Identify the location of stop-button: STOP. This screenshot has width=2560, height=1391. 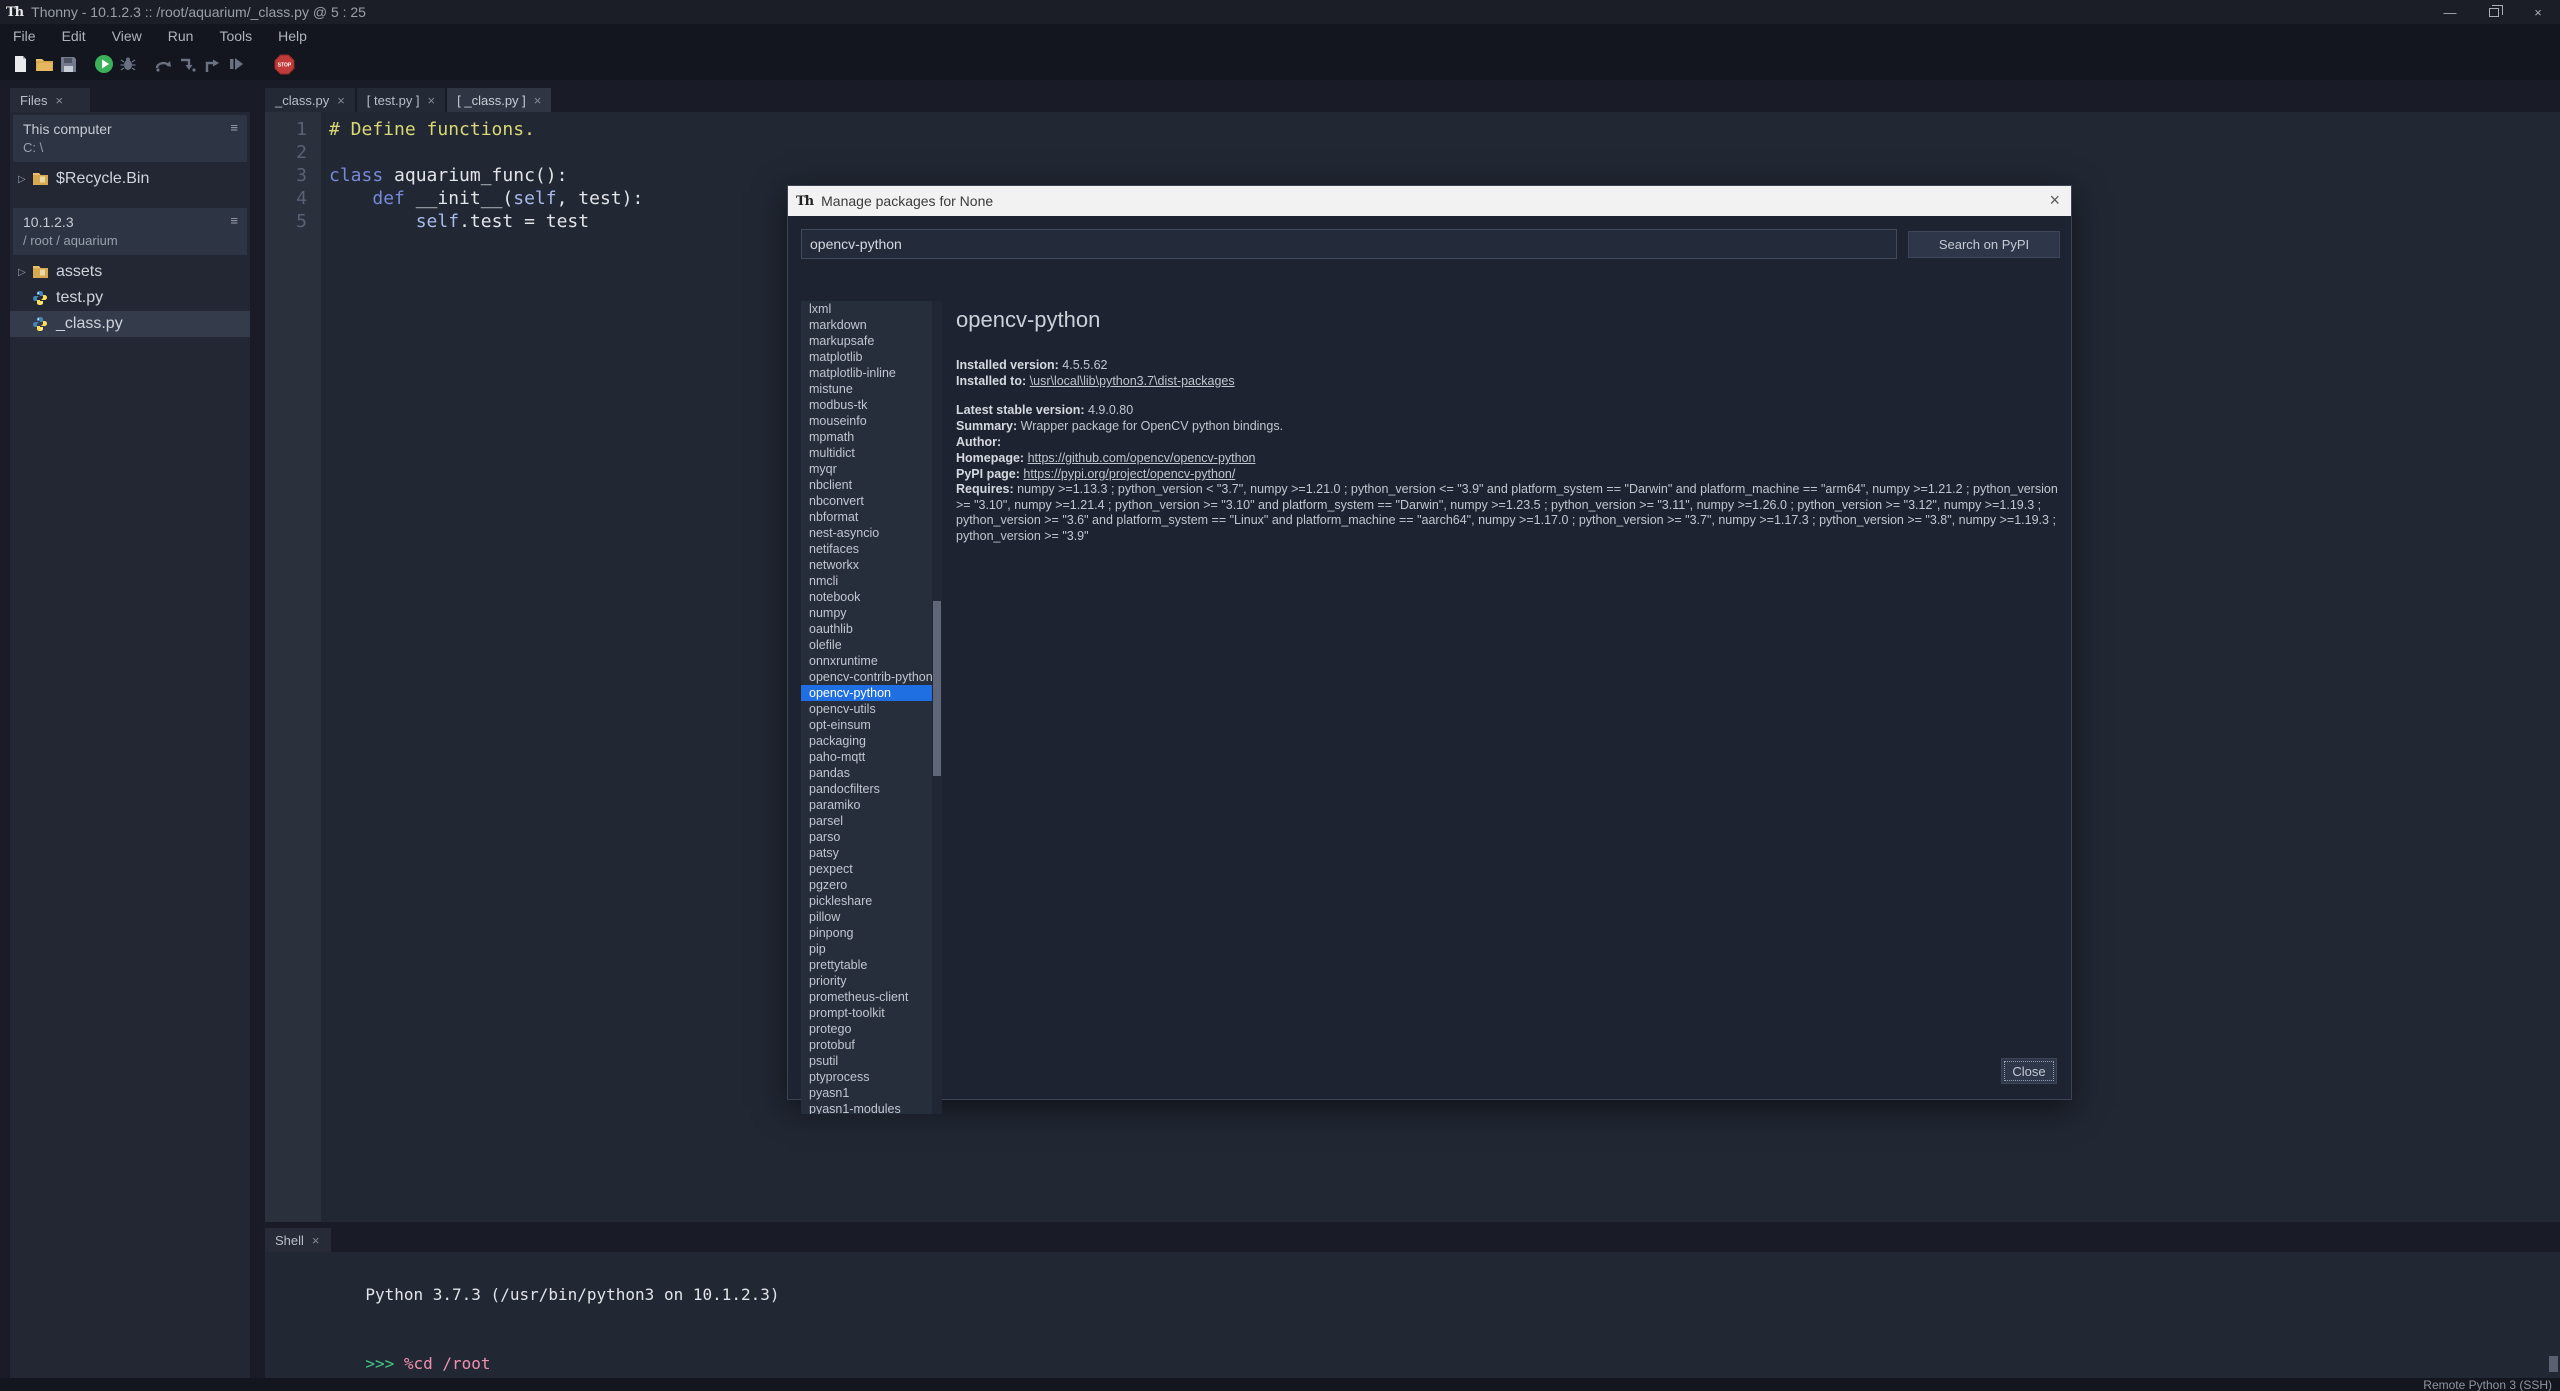
(284, 64).